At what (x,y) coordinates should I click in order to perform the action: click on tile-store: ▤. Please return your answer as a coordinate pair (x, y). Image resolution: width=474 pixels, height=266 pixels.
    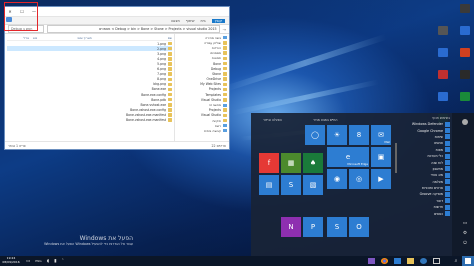
    Looking at the image, I should click on (269, 185).